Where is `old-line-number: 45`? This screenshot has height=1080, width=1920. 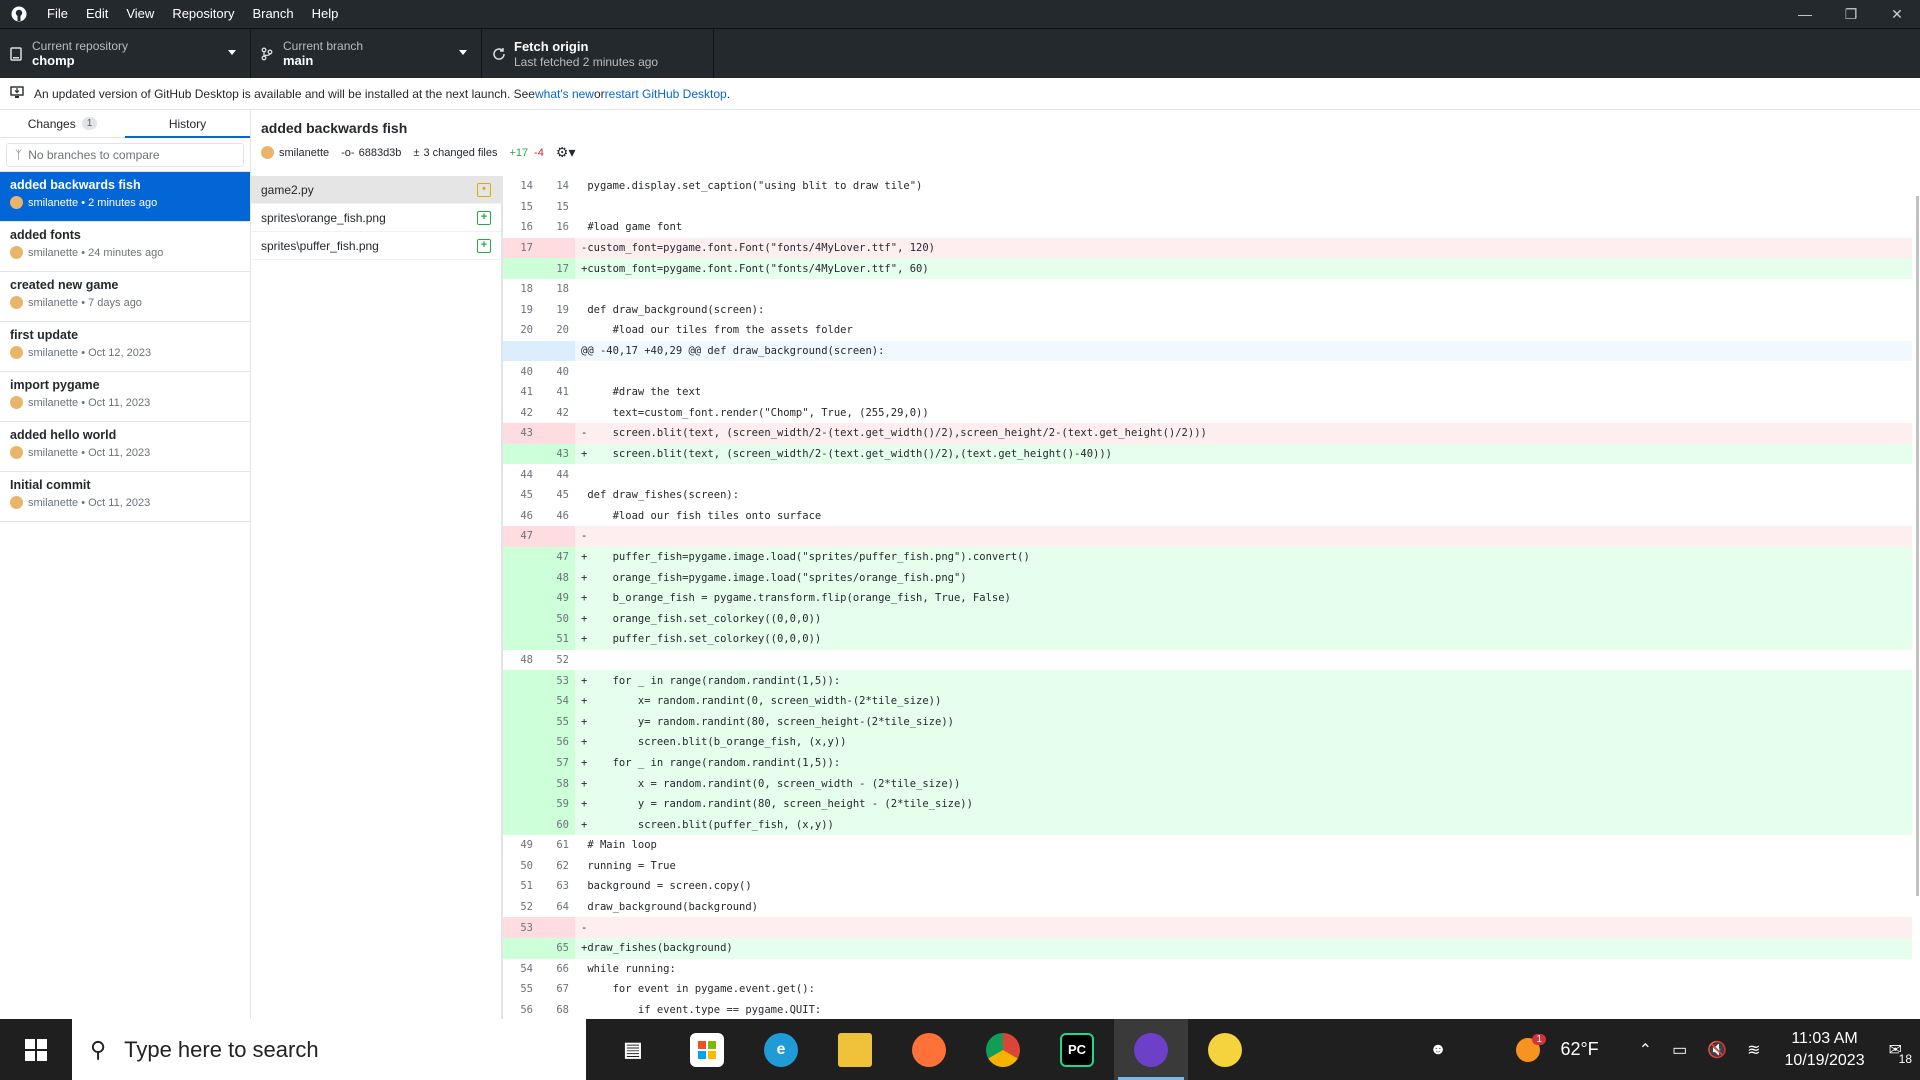
old-line-number: 45 is located at coordinates (521, 495).